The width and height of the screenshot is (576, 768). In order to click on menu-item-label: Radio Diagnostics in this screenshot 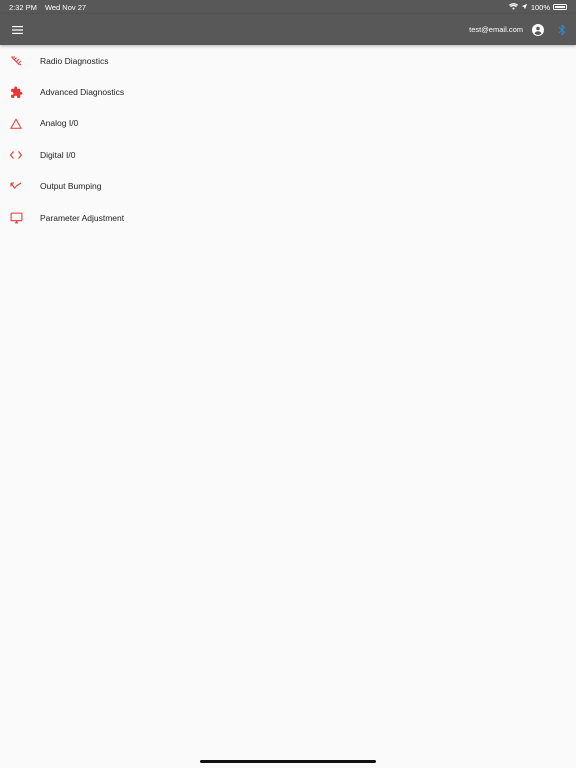, I will do `click(74, 60)`.